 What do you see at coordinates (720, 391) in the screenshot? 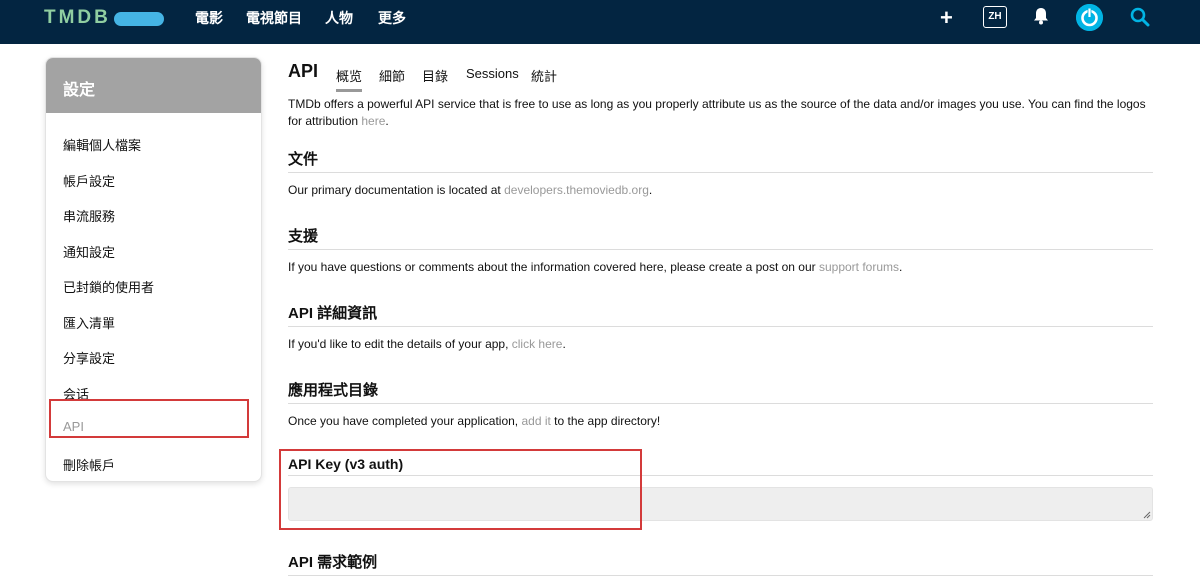
I see `section-heading-app-directory: 應用程式目錄` at bounding box center [720, 391].